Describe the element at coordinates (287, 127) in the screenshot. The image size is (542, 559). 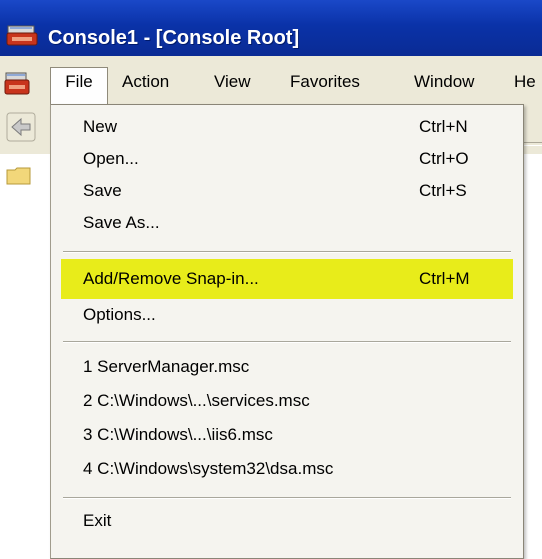
I see `menu-item-new: New Ctrl+N` at that location.